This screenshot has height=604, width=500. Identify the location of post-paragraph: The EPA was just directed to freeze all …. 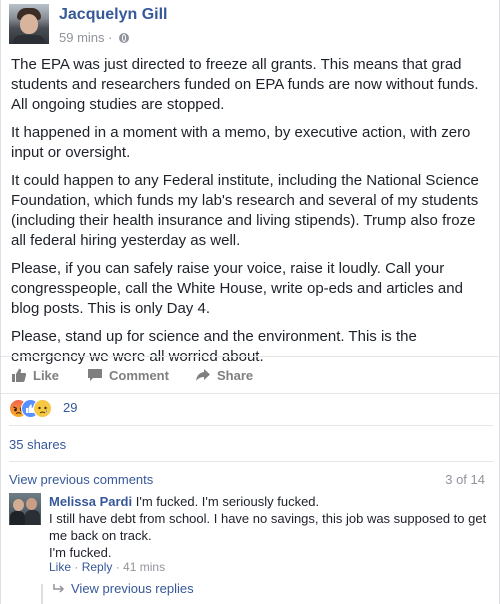
(245, 84).